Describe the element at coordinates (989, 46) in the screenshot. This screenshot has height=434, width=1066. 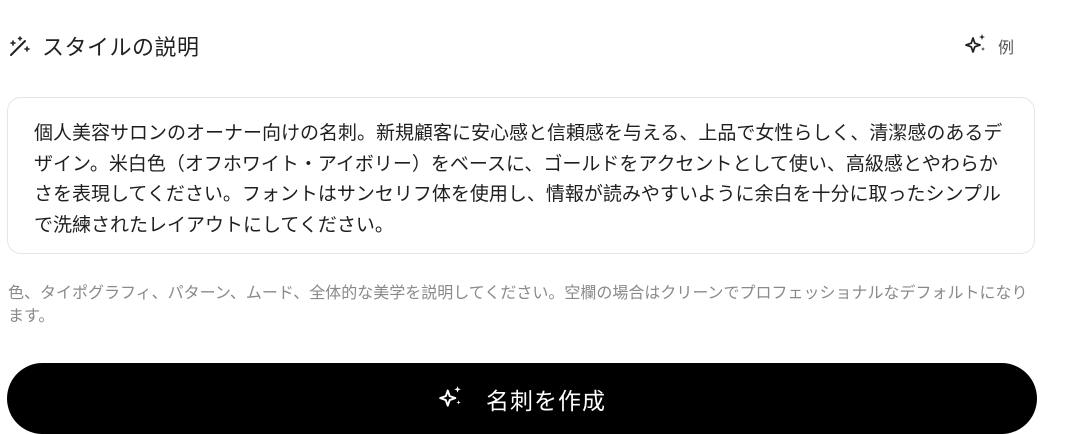
I see `example-button: 例` at that location.